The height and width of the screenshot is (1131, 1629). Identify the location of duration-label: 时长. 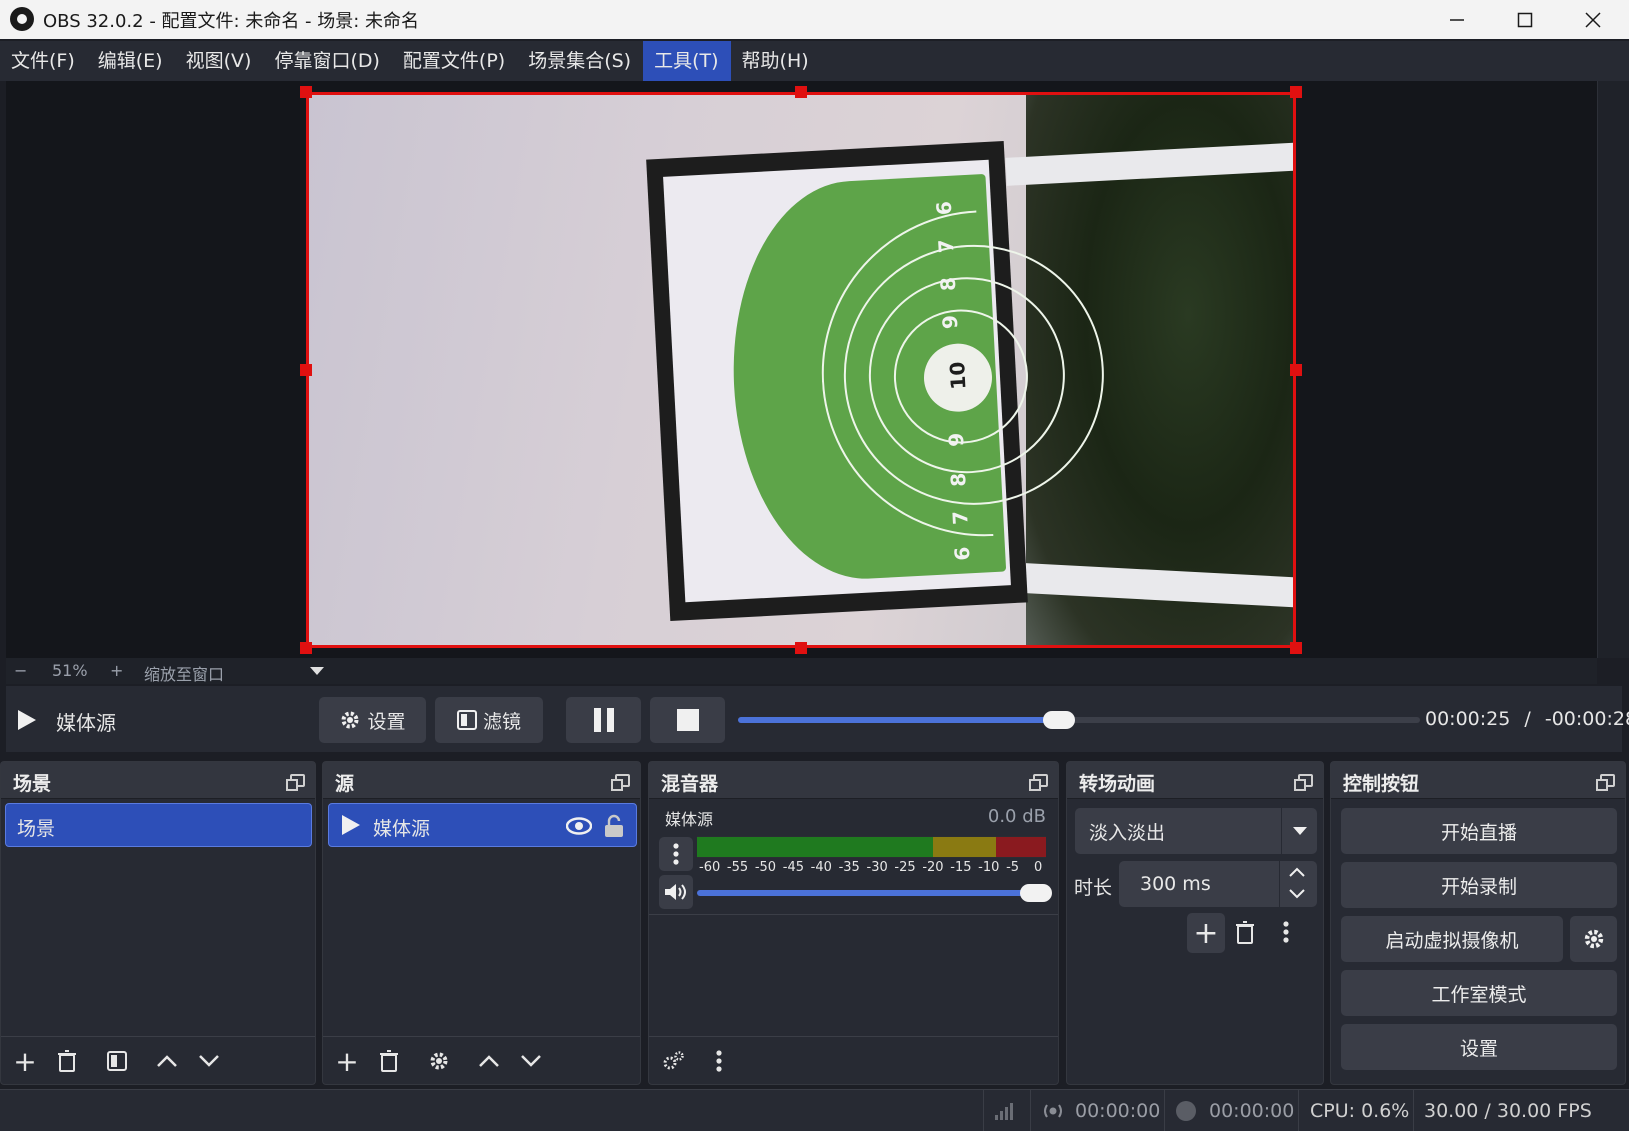
(1093, 888).